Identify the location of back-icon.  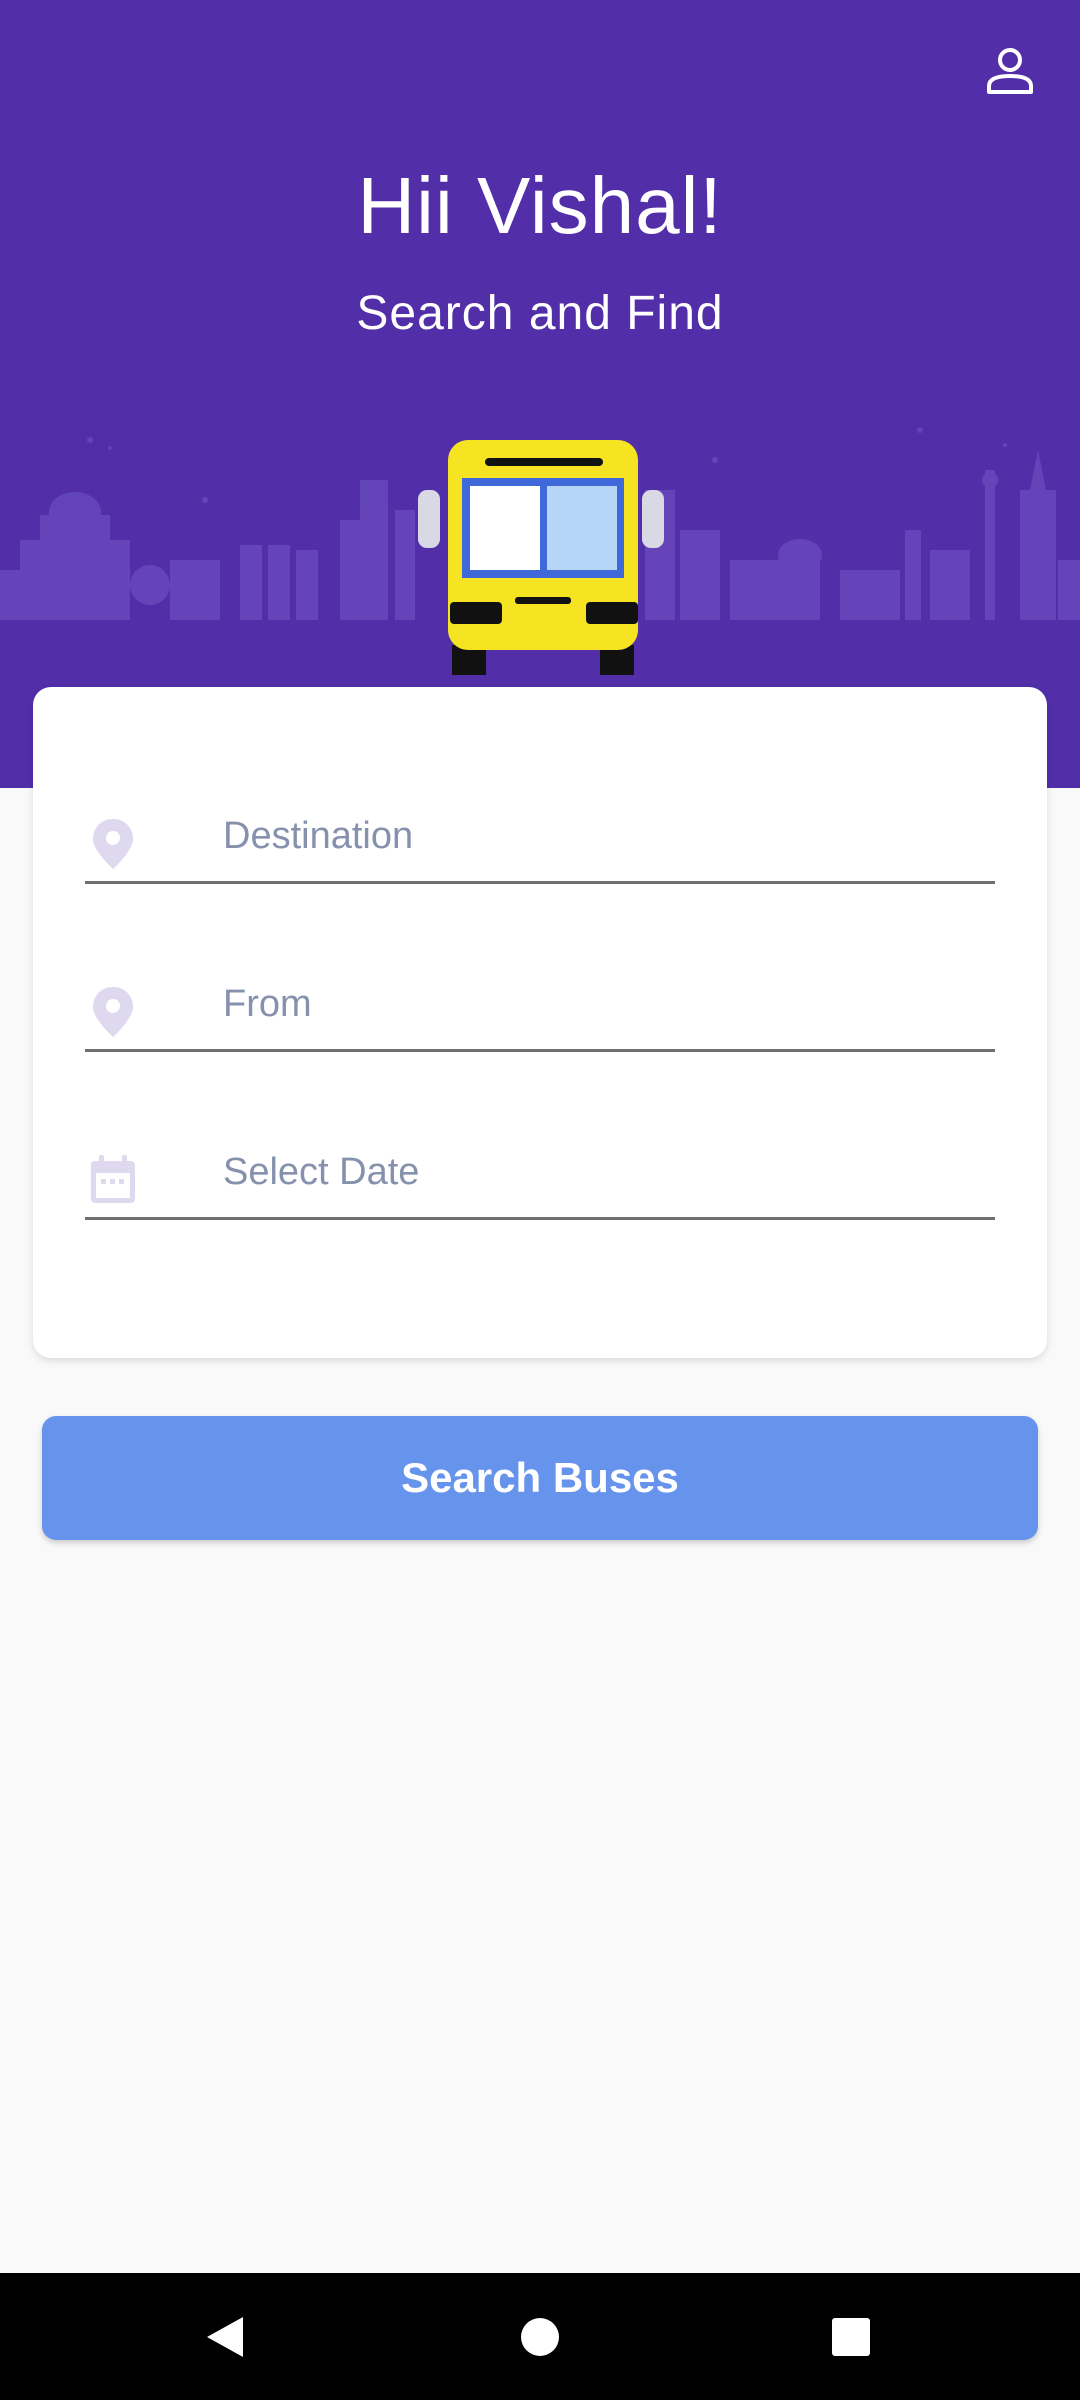
(225, 2336).